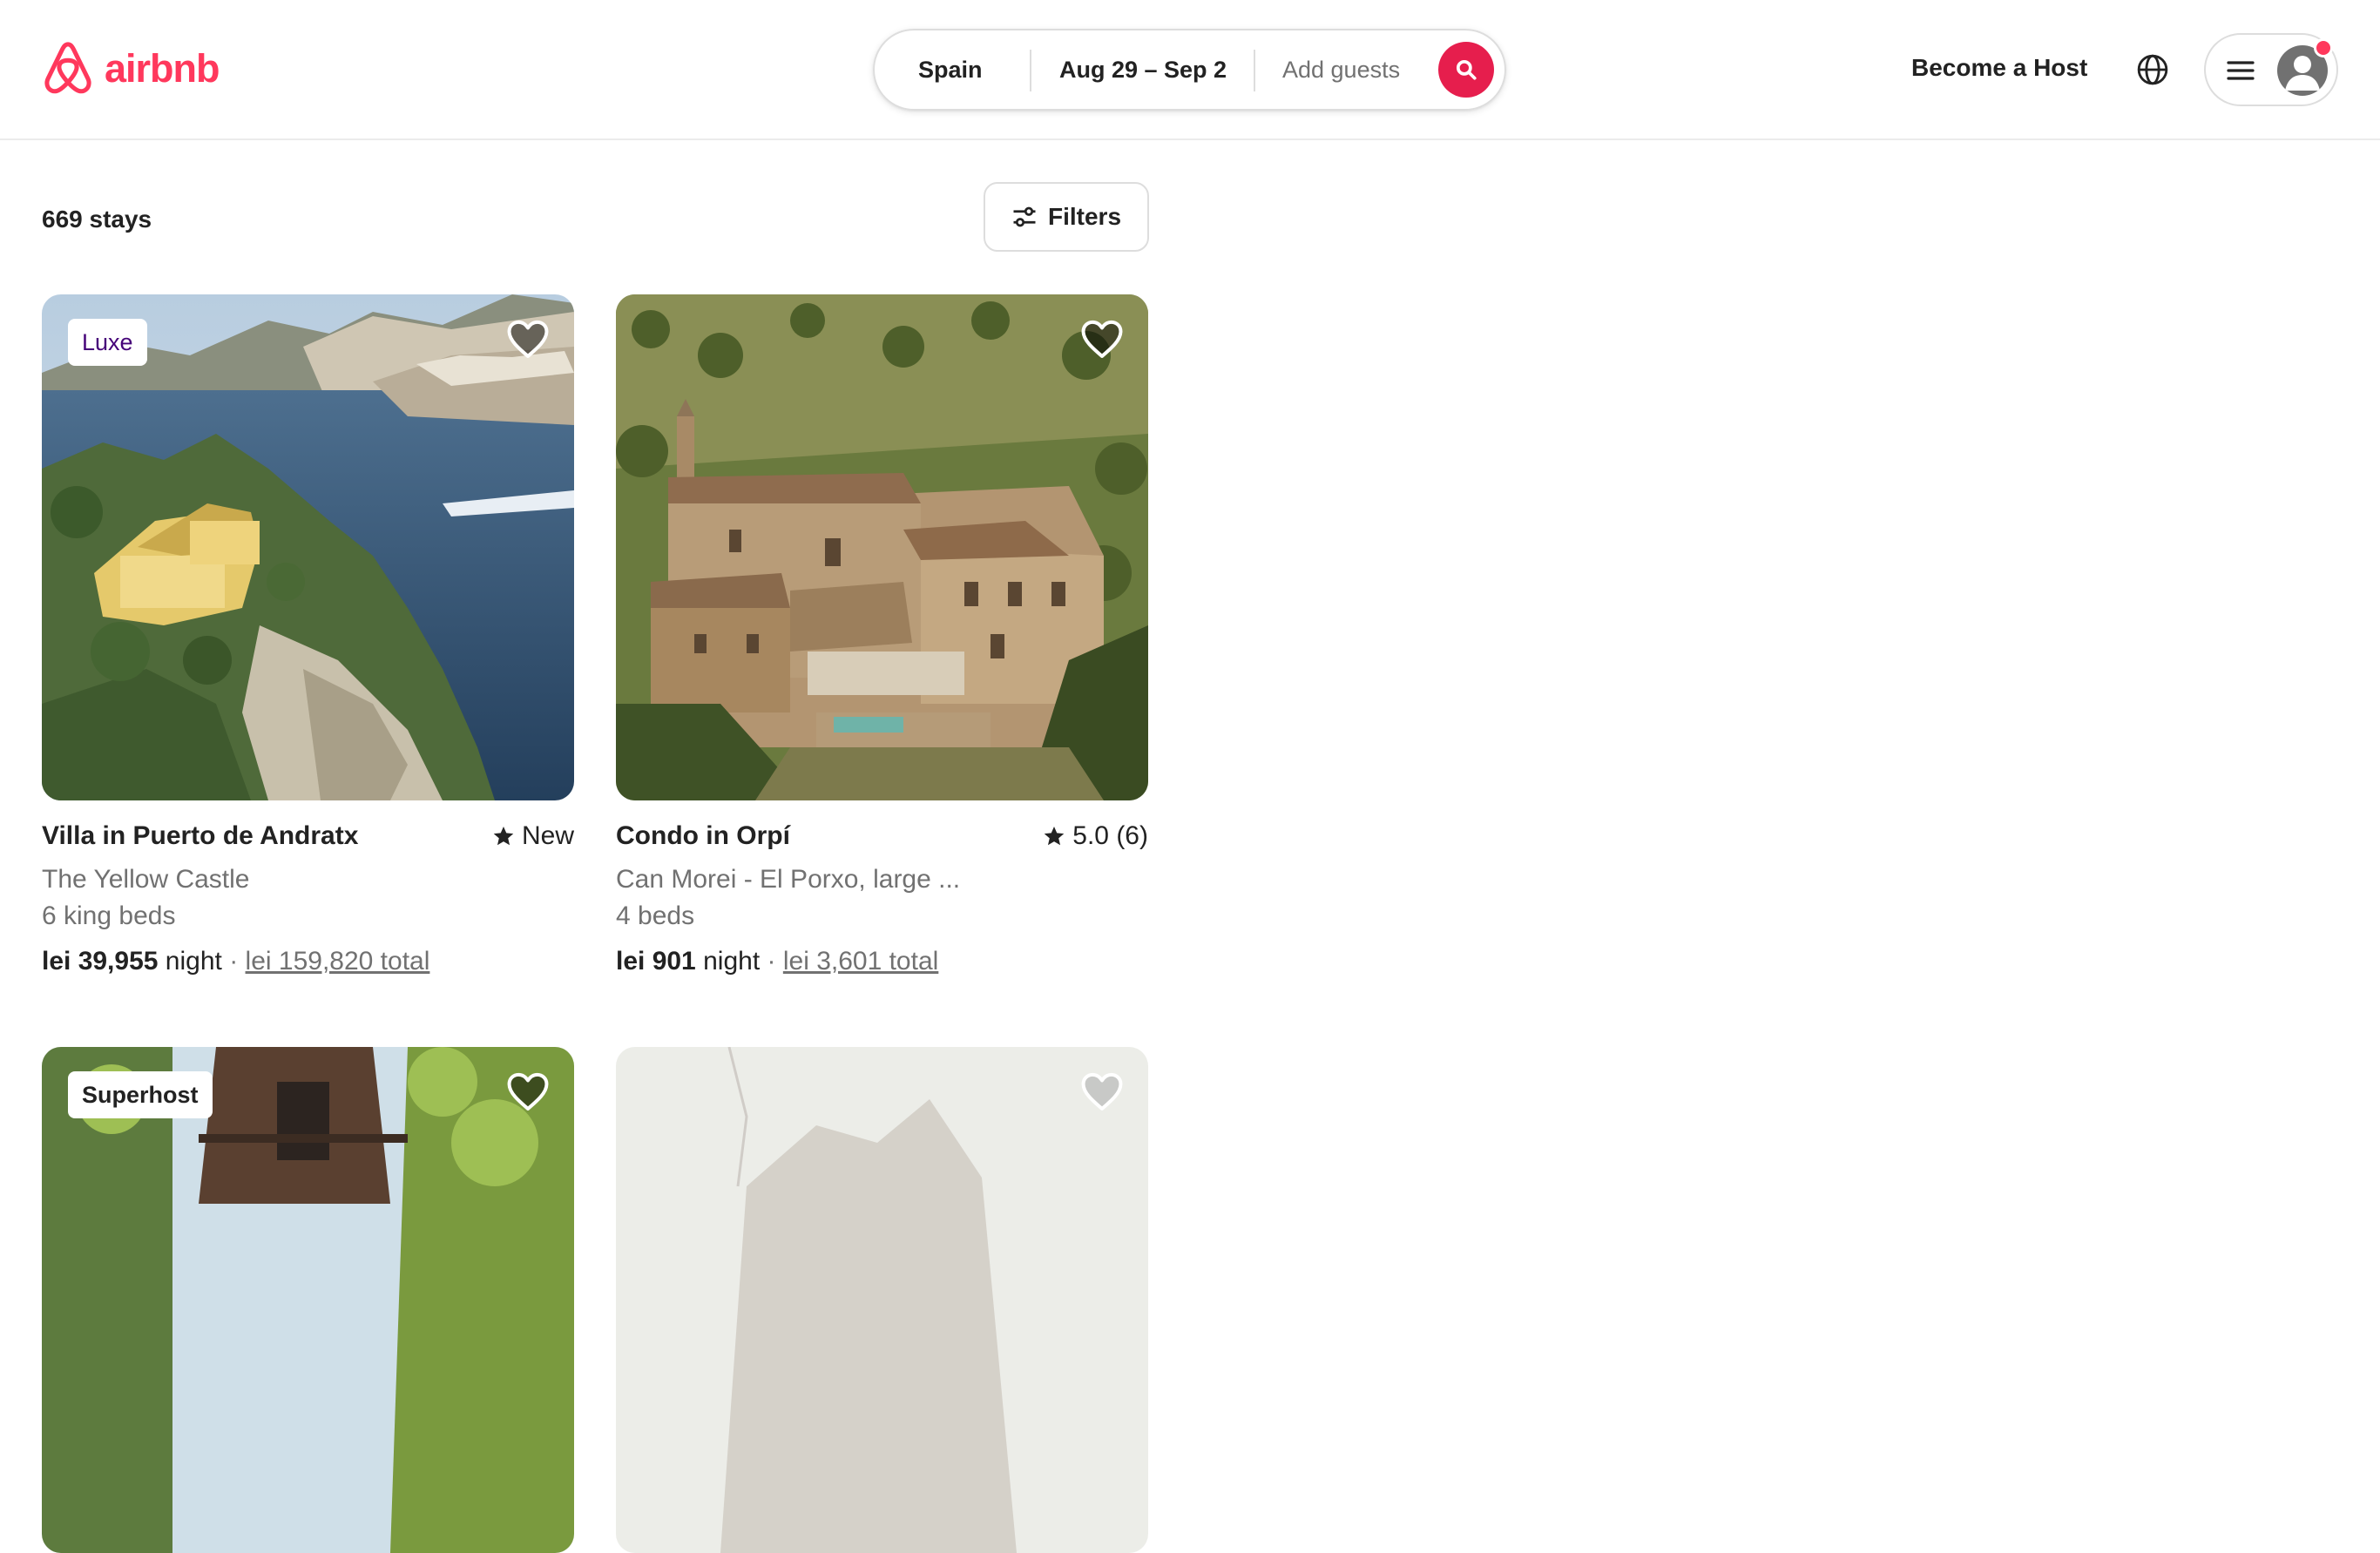 This screenshot has width=2380, height=1553. I want to click on listing-card: Superhost, so click(308, 1300).